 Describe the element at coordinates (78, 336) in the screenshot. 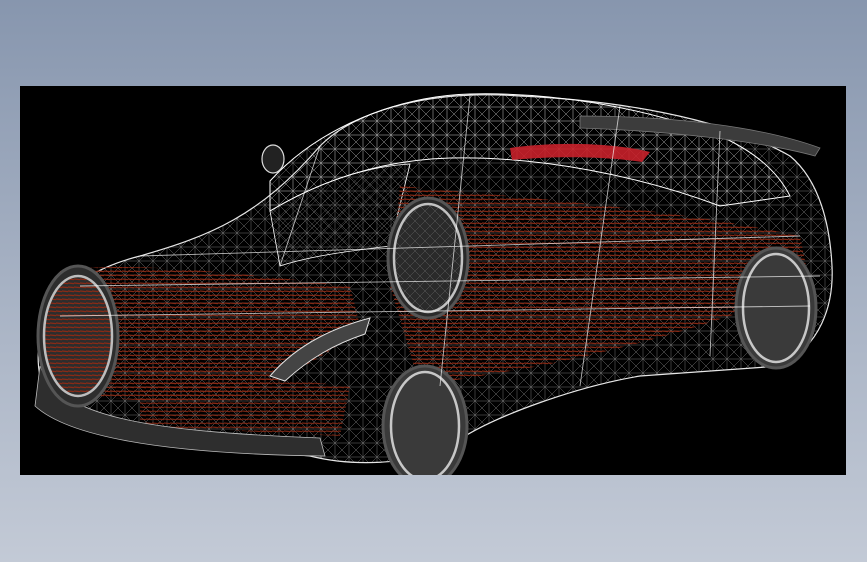

I see `front-left-wheel` at that location.